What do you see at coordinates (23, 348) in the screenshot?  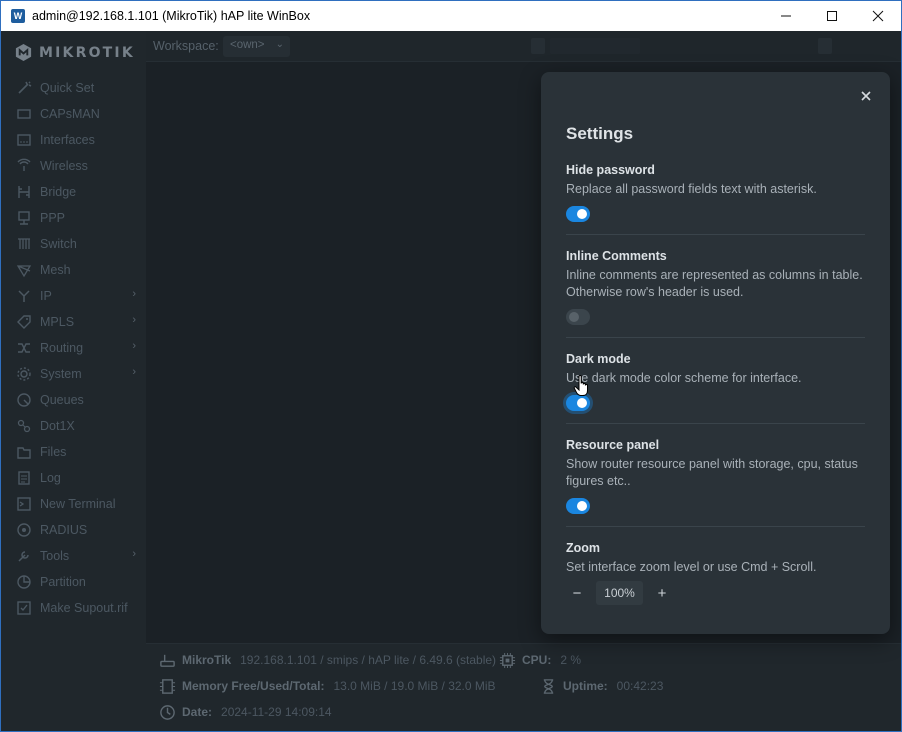 I see `routing-icon` at bounding box center [23, 348].